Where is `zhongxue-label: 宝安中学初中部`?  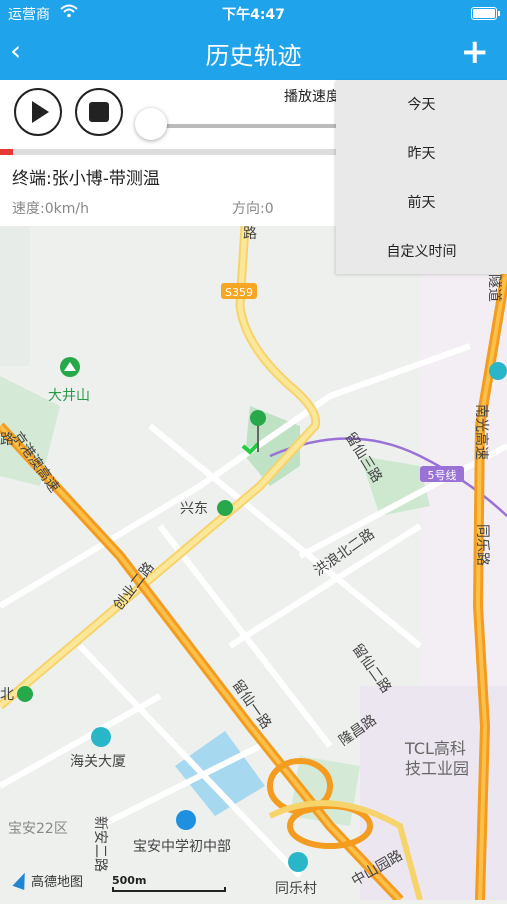
zhongxue-label: 宝安中学初中部 is located at coordinates (182, 846).